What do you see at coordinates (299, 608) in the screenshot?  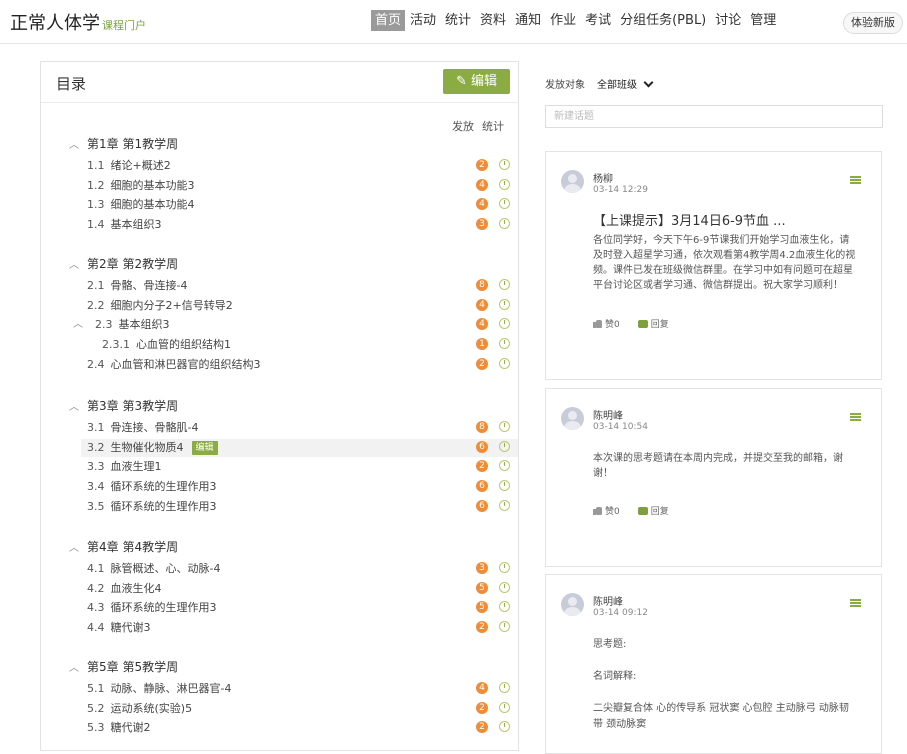 I see `lesson-row: 4.3循环系统的生理作用352%` at bounding box center [299, 608].